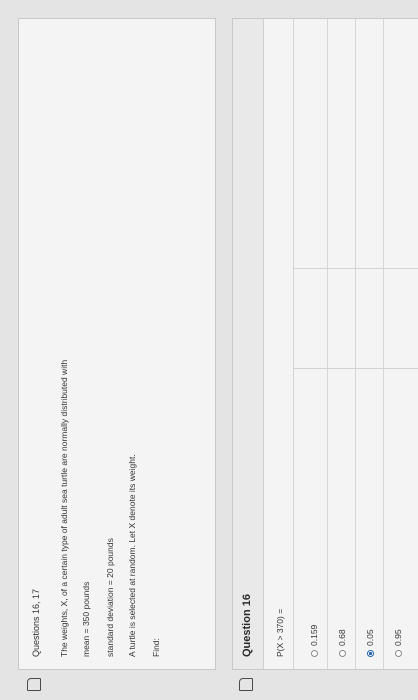 Image resolution: width=418 pixels, height=700 pixels. Describe the element at coordinates (370, 653) in the screenshot. I see `radio-button-selected` at that location.